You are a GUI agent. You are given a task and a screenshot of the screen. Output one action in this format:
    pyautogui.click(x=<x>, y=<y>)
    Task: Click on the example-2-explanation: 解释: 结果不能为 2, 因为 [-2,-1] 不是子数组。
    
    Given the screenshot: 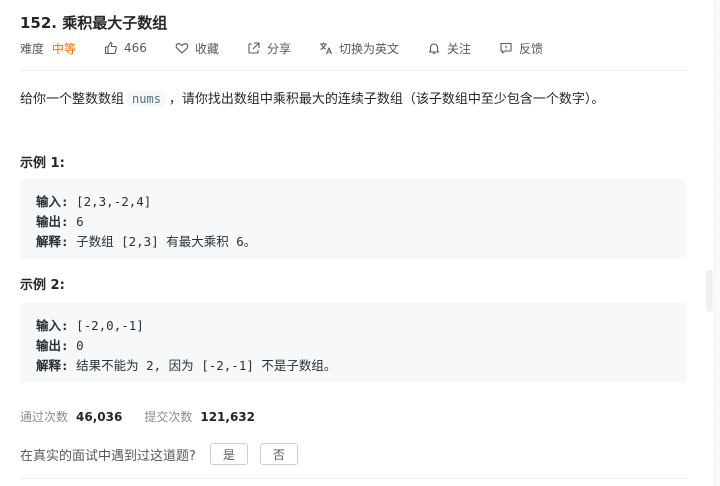 What is the action you would take?
    pyautogui.click(x=186, y=364)
    